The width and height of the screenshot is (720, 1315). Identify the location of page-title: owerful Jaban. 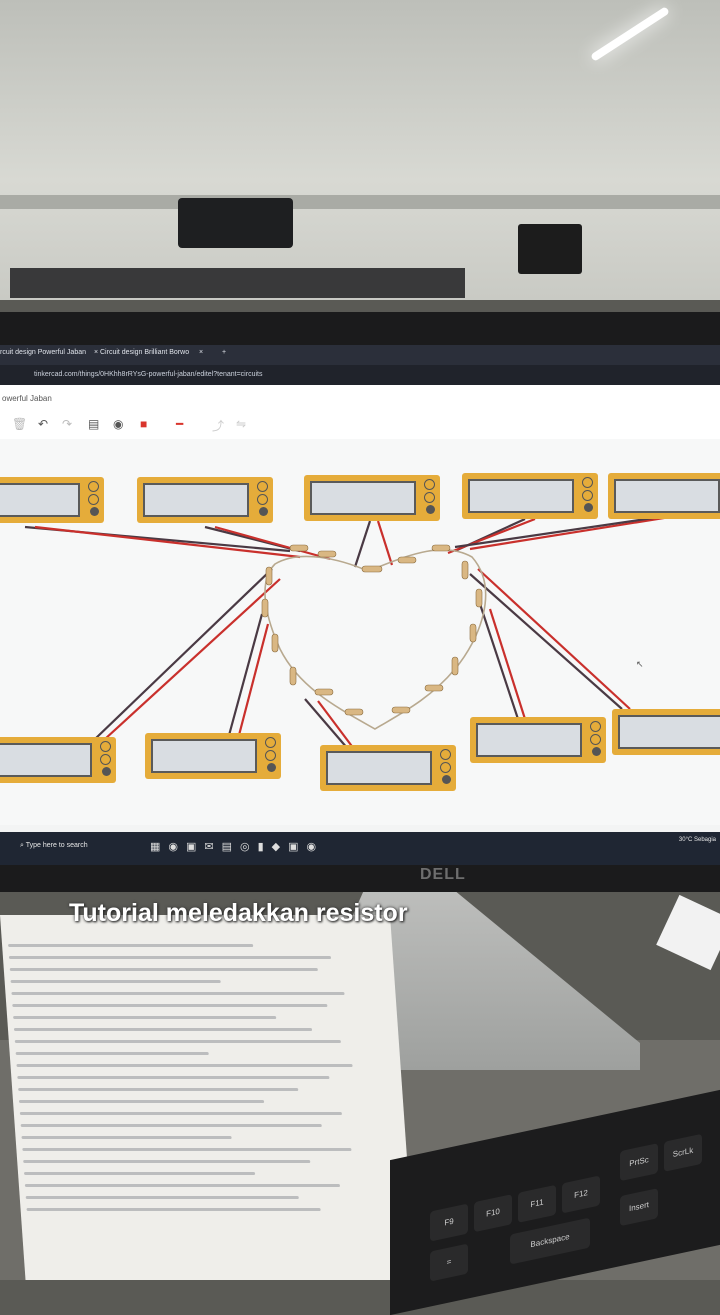
(27, 398).